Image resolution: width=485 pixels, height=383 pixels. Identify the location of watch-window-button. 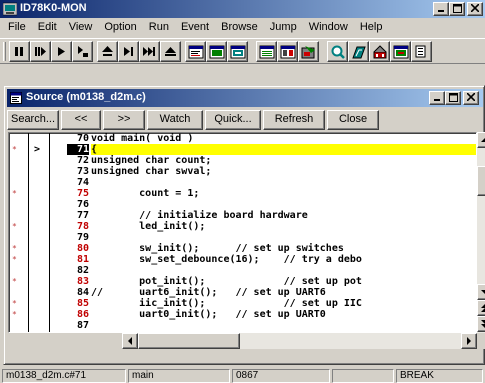
(358, 51).